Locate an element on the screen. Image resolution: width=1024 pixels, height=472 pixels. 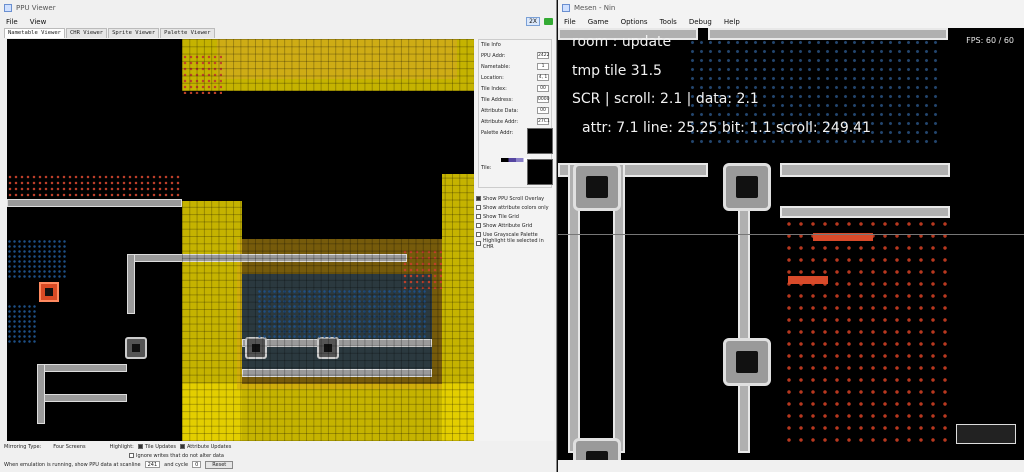
rust-pipe is located at coordinates (808, 280).